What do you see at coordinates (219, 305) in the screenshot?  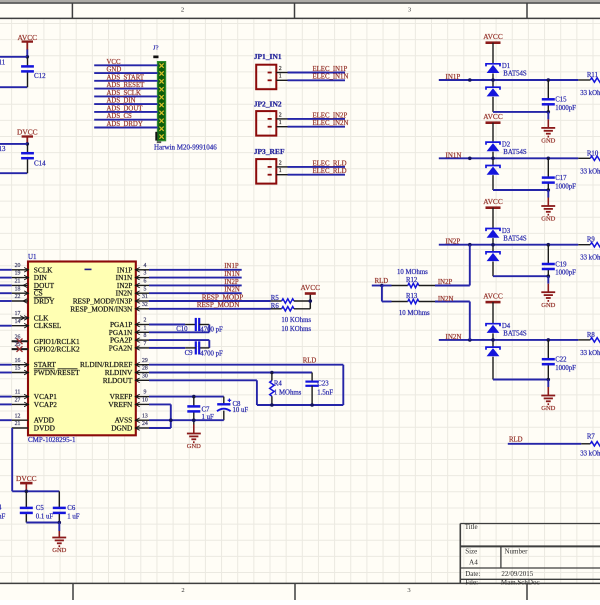 I see `svg-text: RESP_MODN` at bounding box center [219, 305].